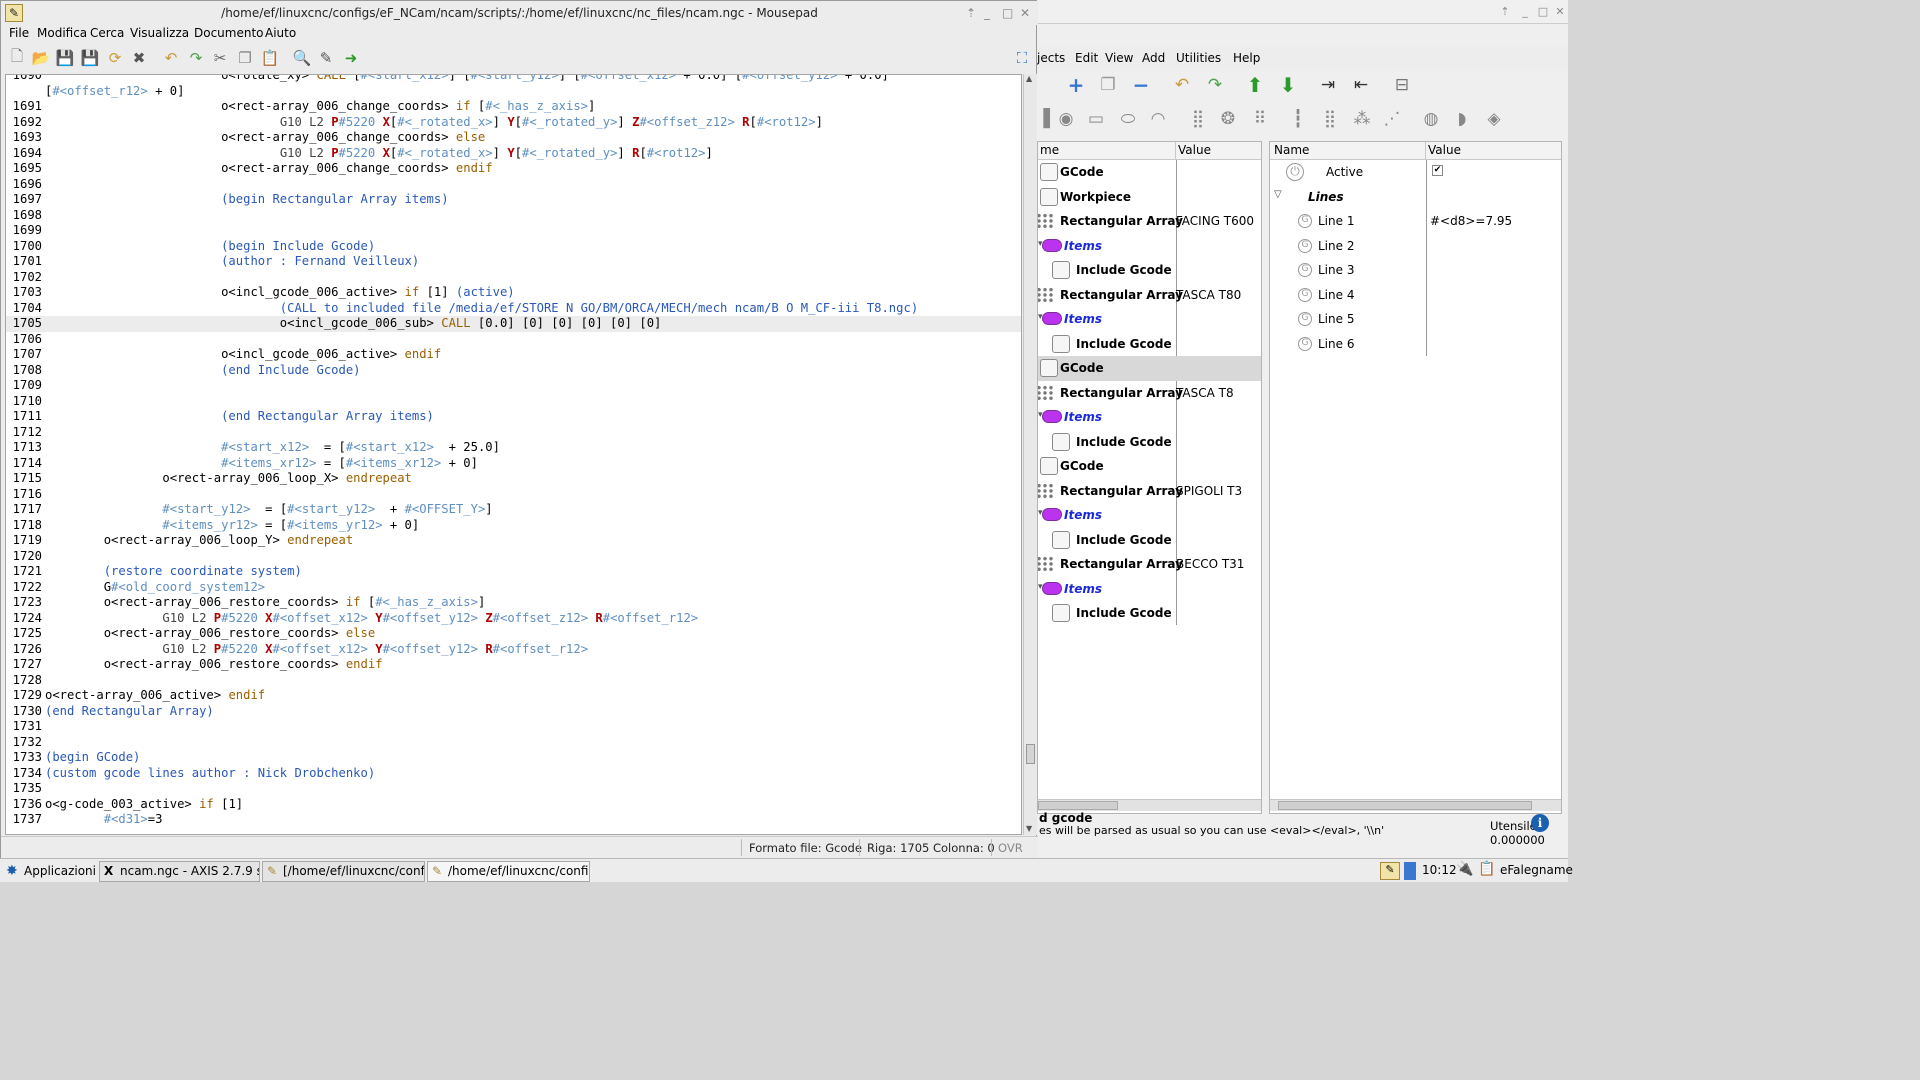 The width and height of the screenshot is (1920, 1080). I want to click on menu-view: View, so click(1119, 58).